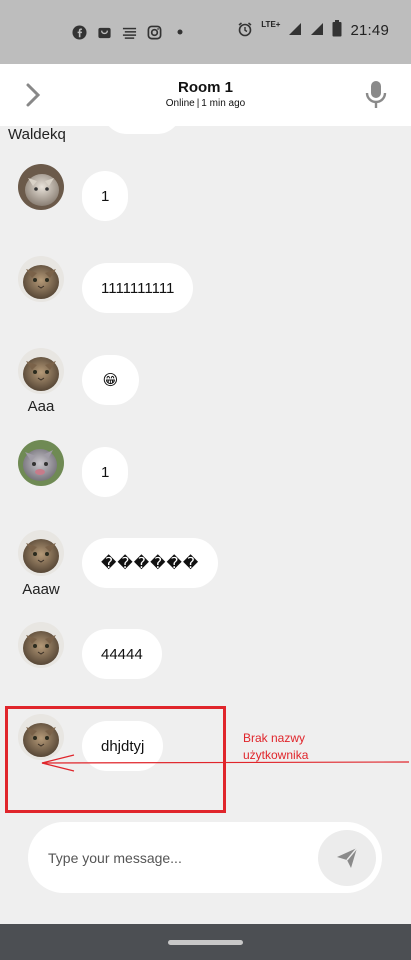 Image resolution: width=411 pixels, height=960 pixels. What do you see at coordinates (271, 24) in the screenshot?
I see `network-type: LTE+` at bounding box center [271, 24].